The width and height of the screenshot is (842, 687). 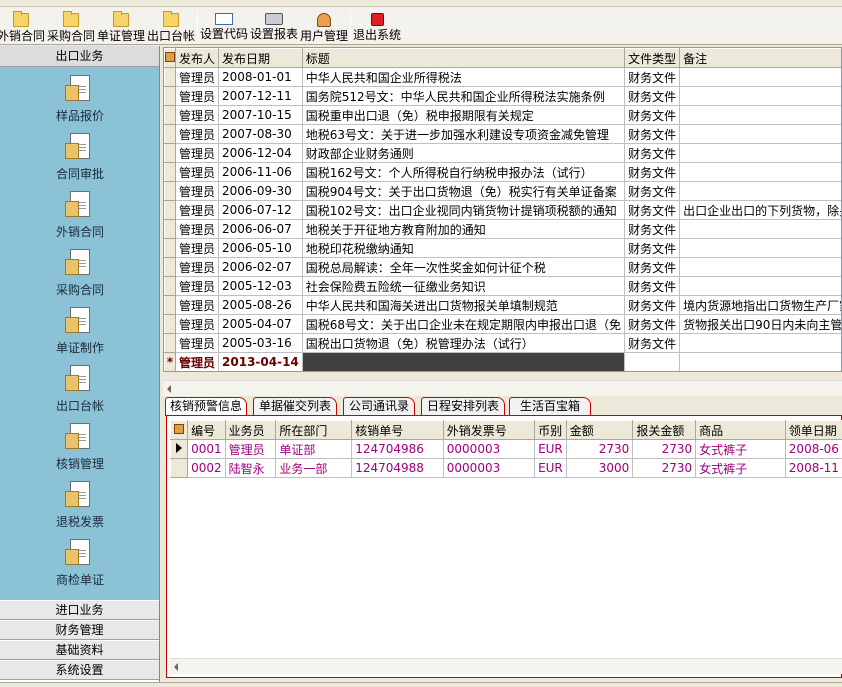 I want to click on new-row-publisher: 管理员, so click(x=197, y=361).